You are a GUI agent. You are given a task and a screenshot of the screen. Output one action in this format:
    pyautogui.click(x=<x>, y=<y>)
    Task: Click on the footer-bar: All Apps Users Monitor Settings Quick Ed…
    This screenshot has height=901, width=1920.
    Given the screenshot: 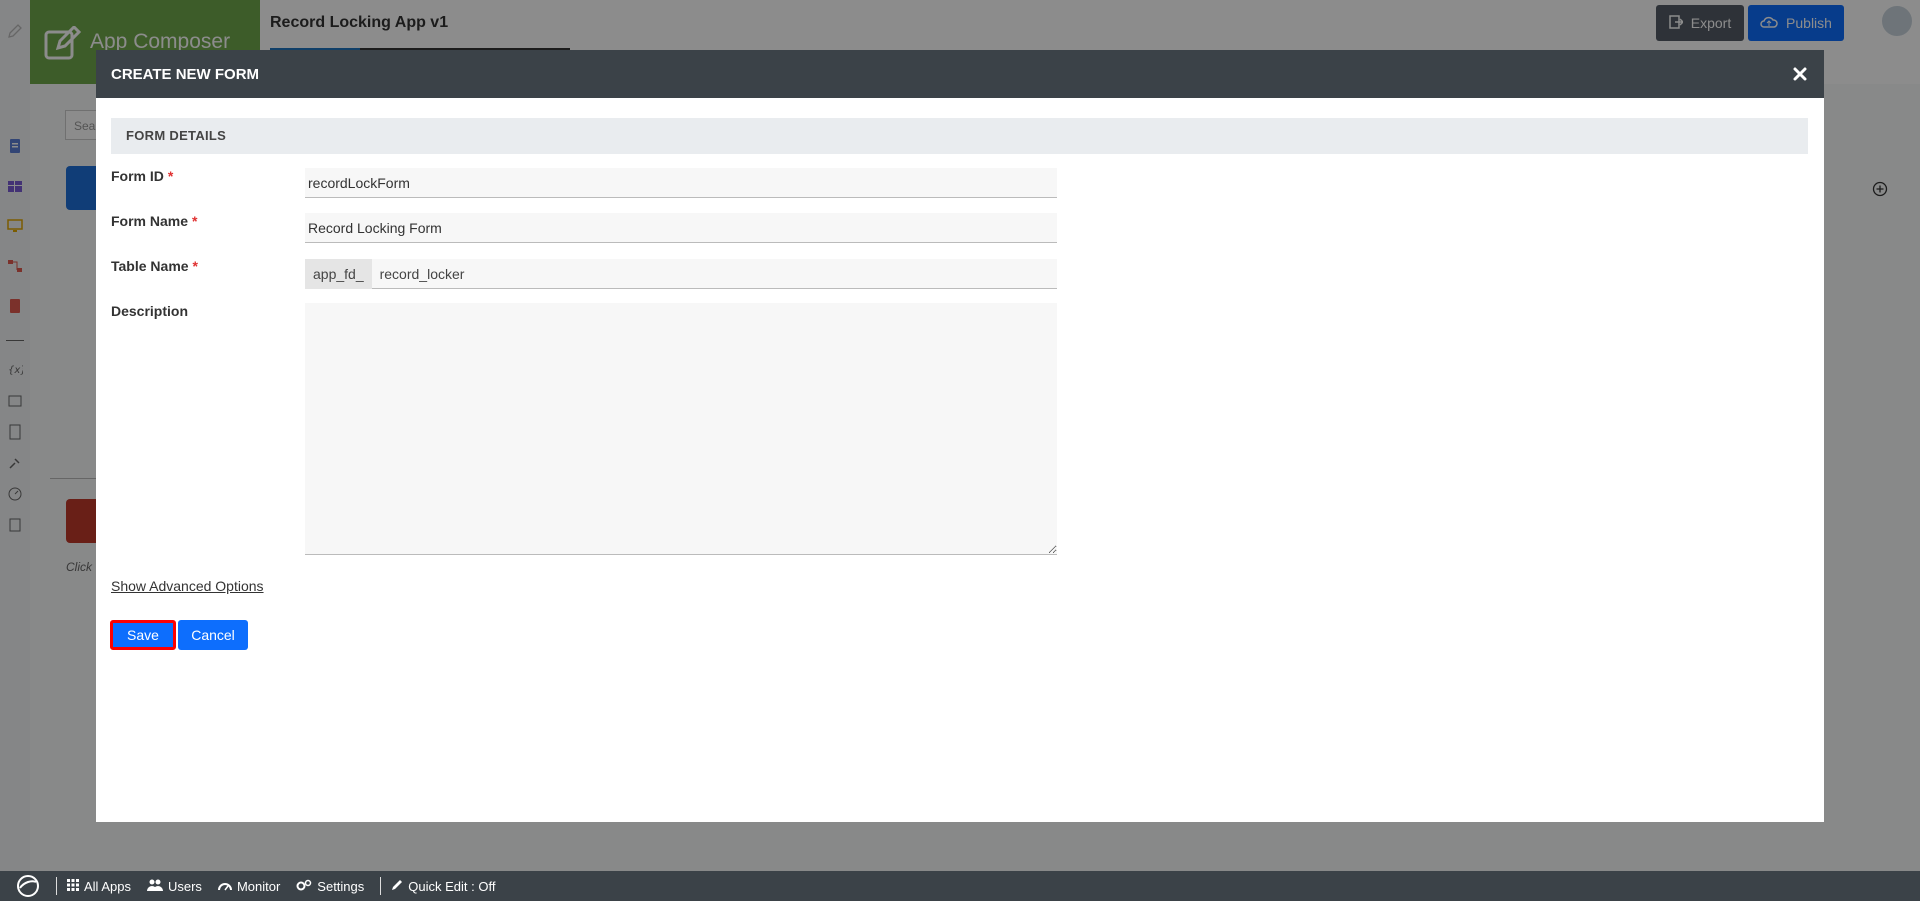 What is the action you would take?
    pyautogui.click(x=960, y=886)
    